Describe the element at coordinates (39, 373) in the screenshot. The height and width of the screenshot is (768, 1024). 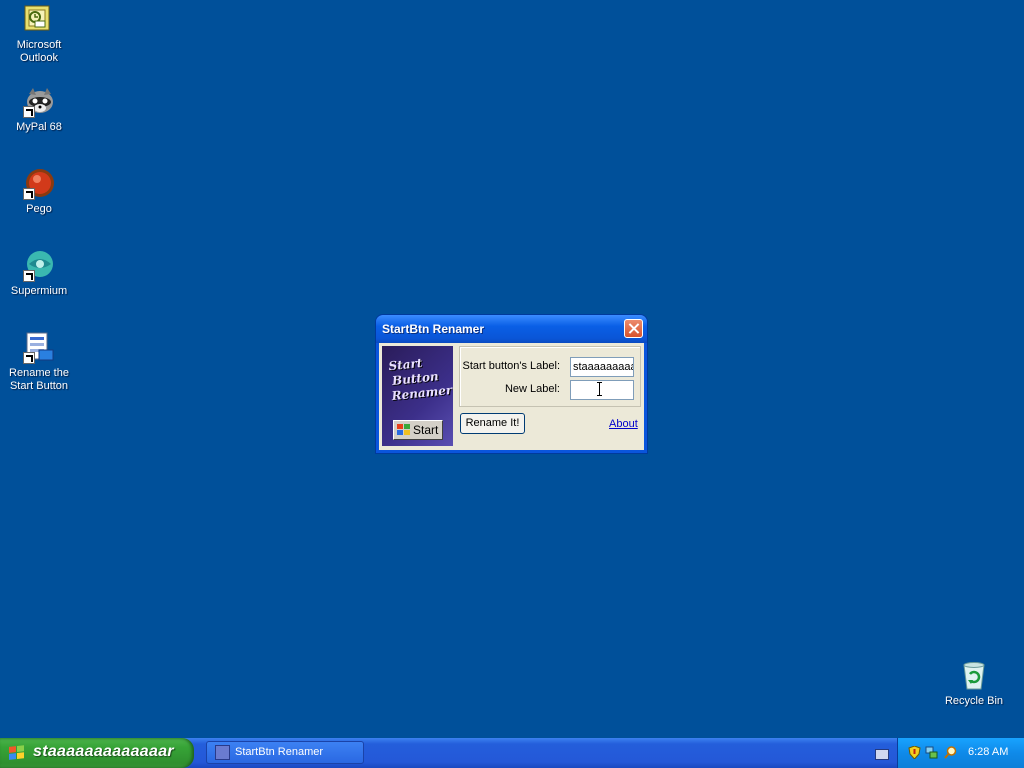
I see `desktop-icon-label: Rename the` at that location.